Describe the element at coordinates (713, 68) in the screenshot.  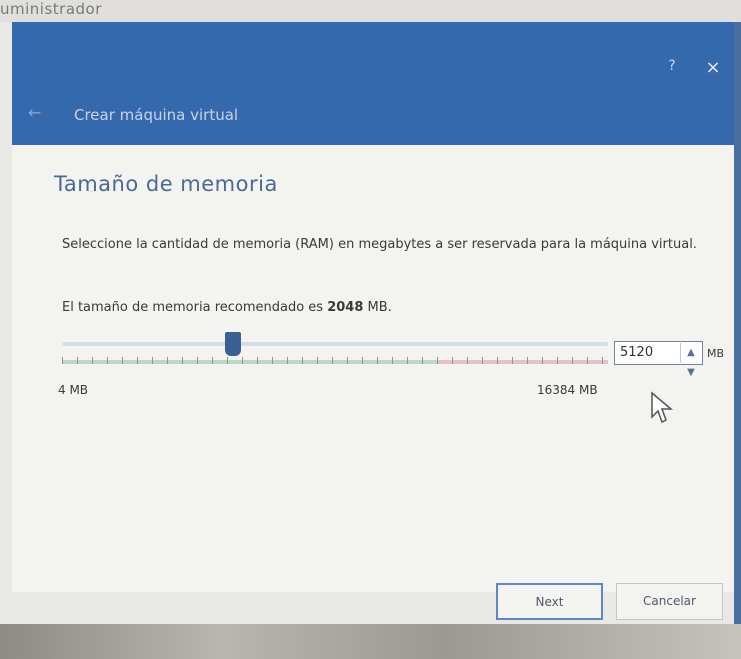
I see `close-button: ×` at that location.